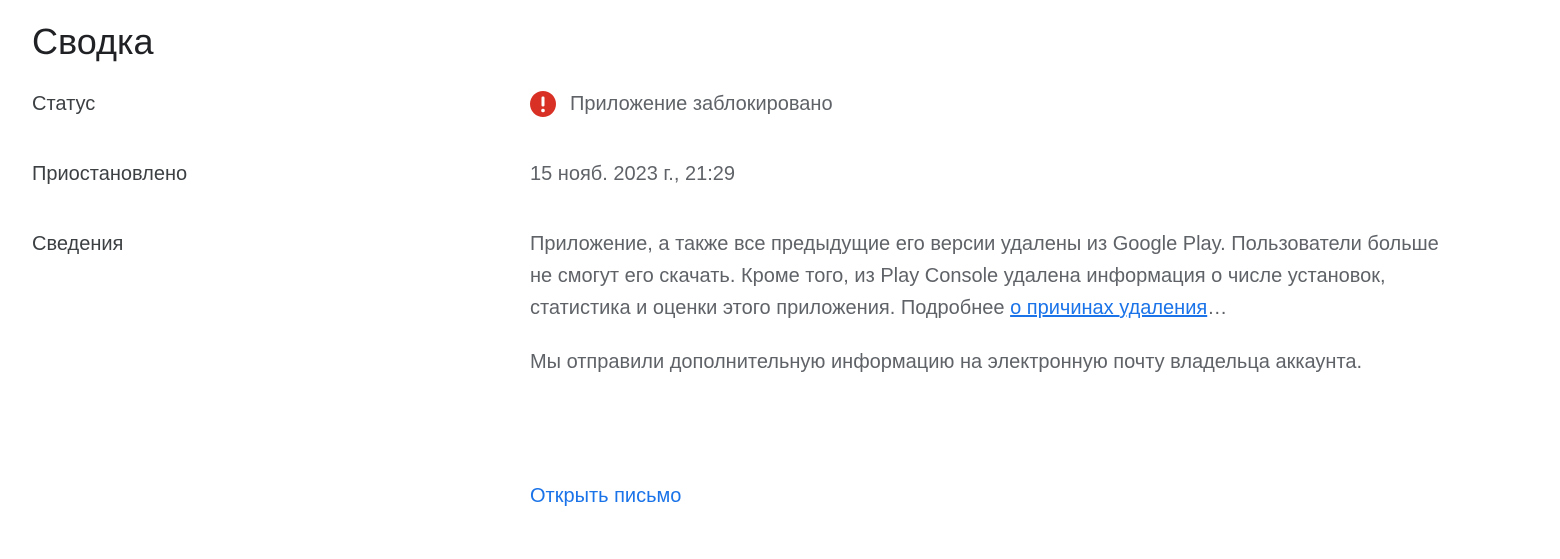 Image resolution: width=1560 pixels, height=559 pixels. I want to click on page-title: Сводка, so click(93, 41).